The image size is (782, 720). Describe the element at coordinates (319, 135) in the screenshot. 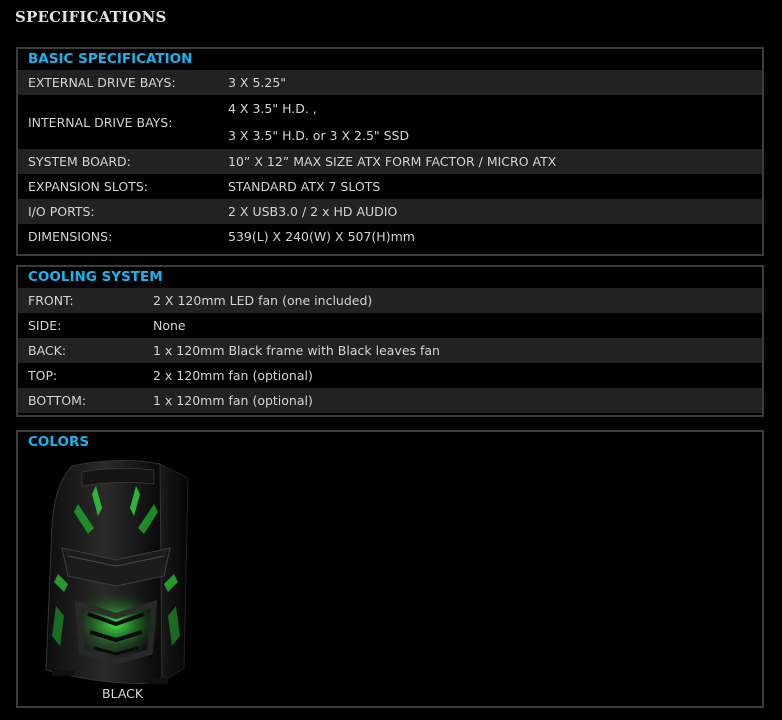

I see `spec-value-line: 3 X 3.5" H.D. or 3 X 2.5" SSD` at that location.